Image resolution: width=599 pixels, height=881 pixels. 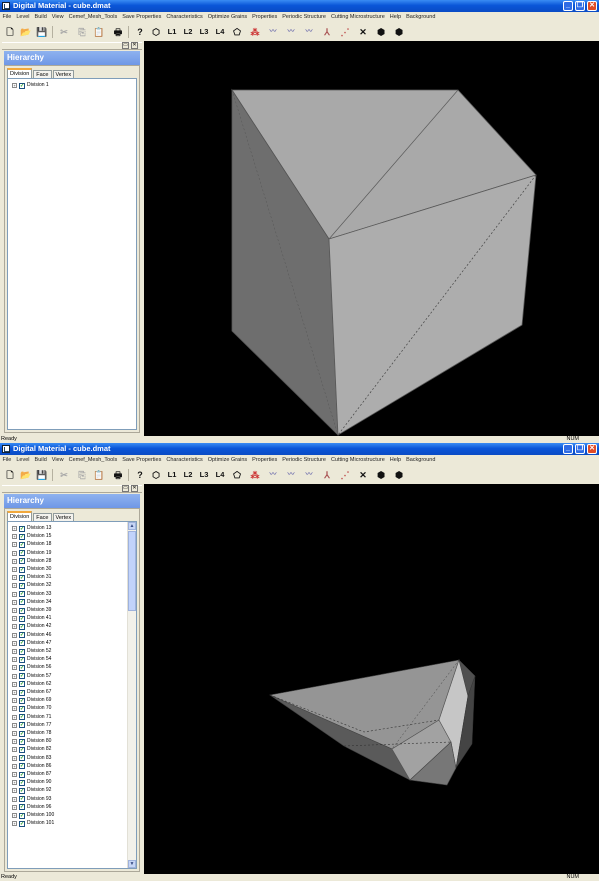 What do you see at coordinates (118, 32) in the screenshot?
I see `print-icon: 🖶` at bounding box center [118, 32].